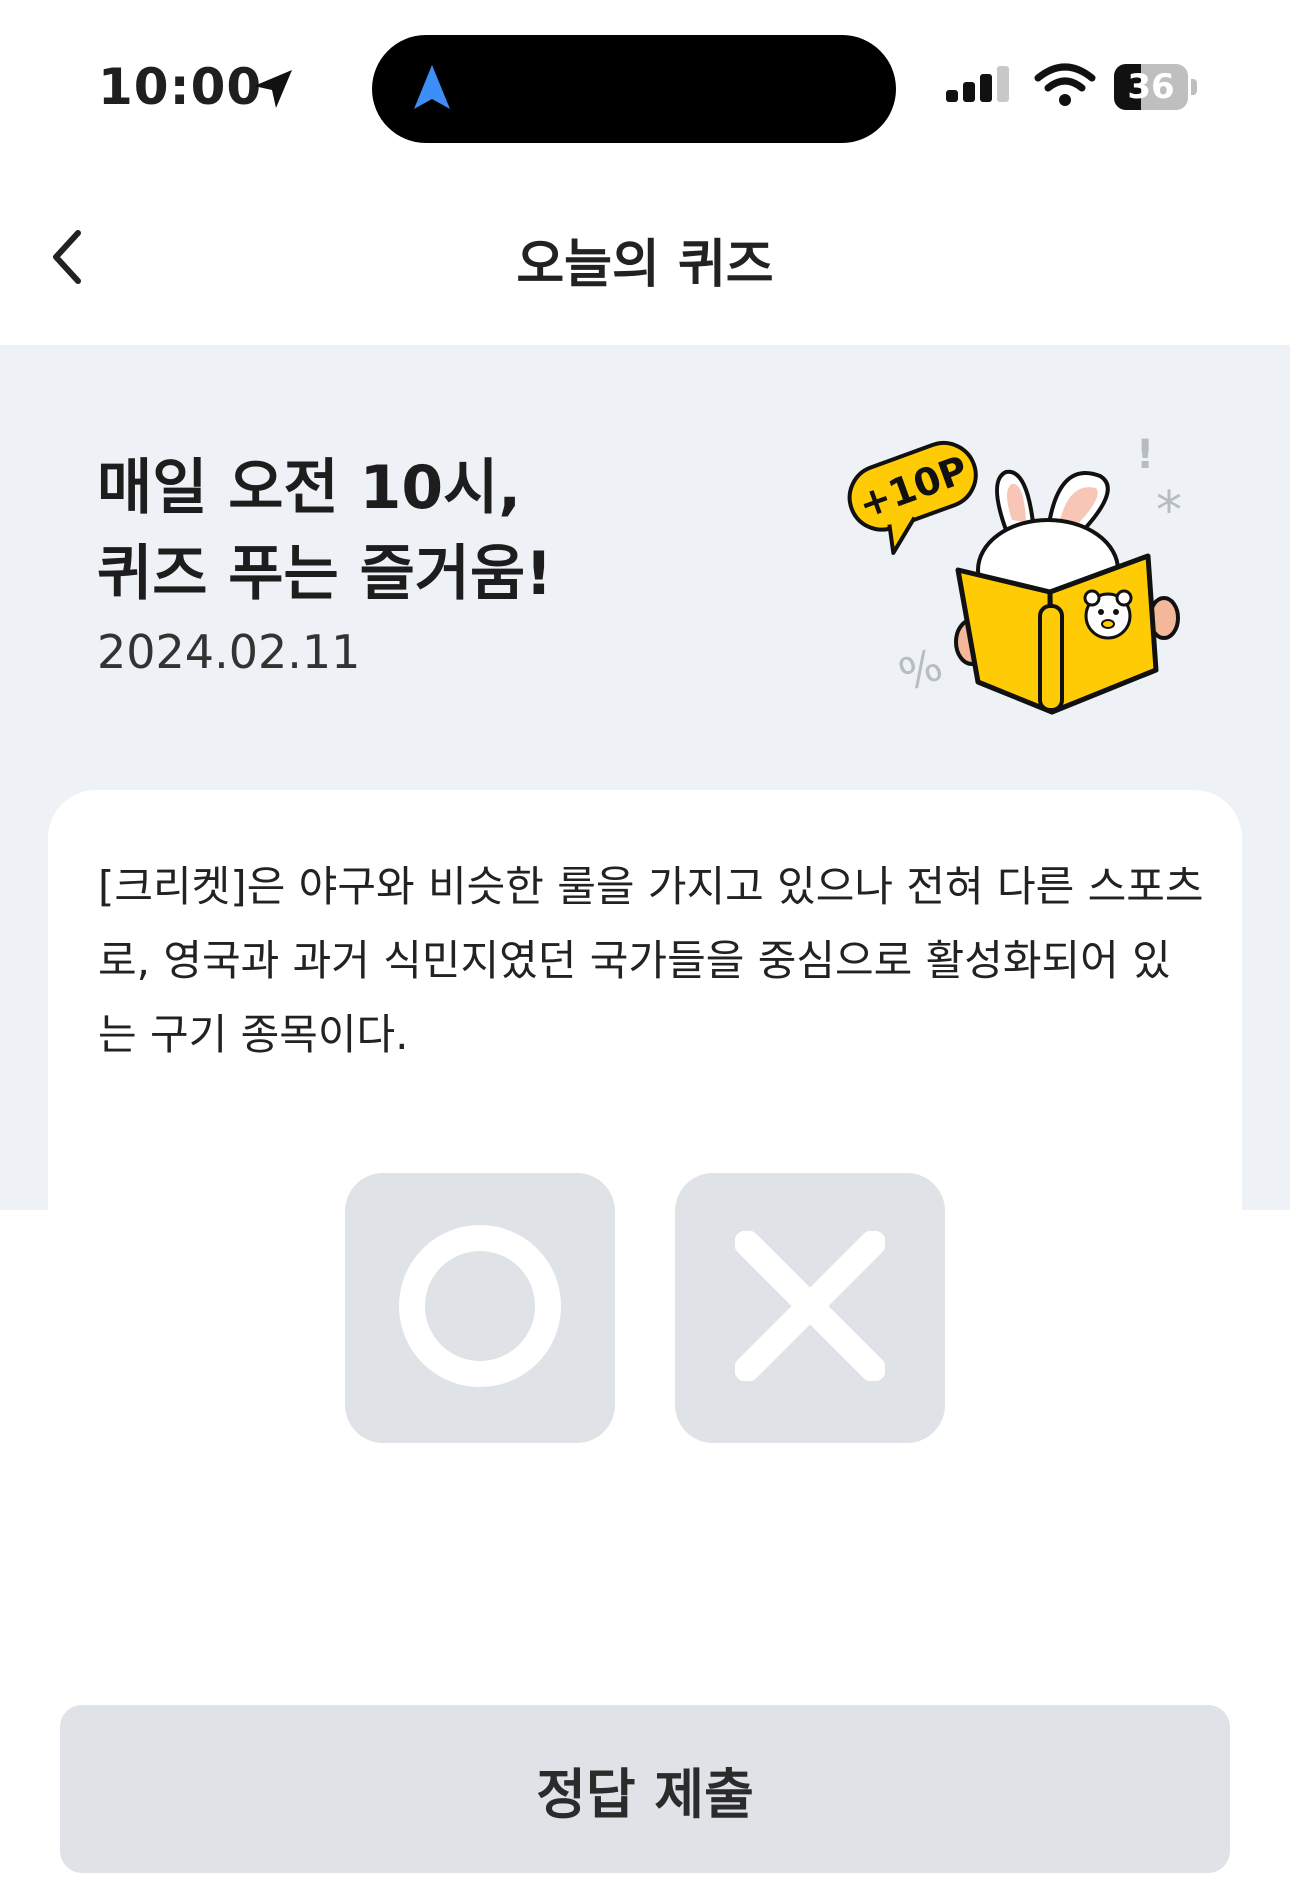 This screenshot has height=1902, width=1290. I want to click on nav-bar: 오늘의 퀴즈, so click(645, 260).